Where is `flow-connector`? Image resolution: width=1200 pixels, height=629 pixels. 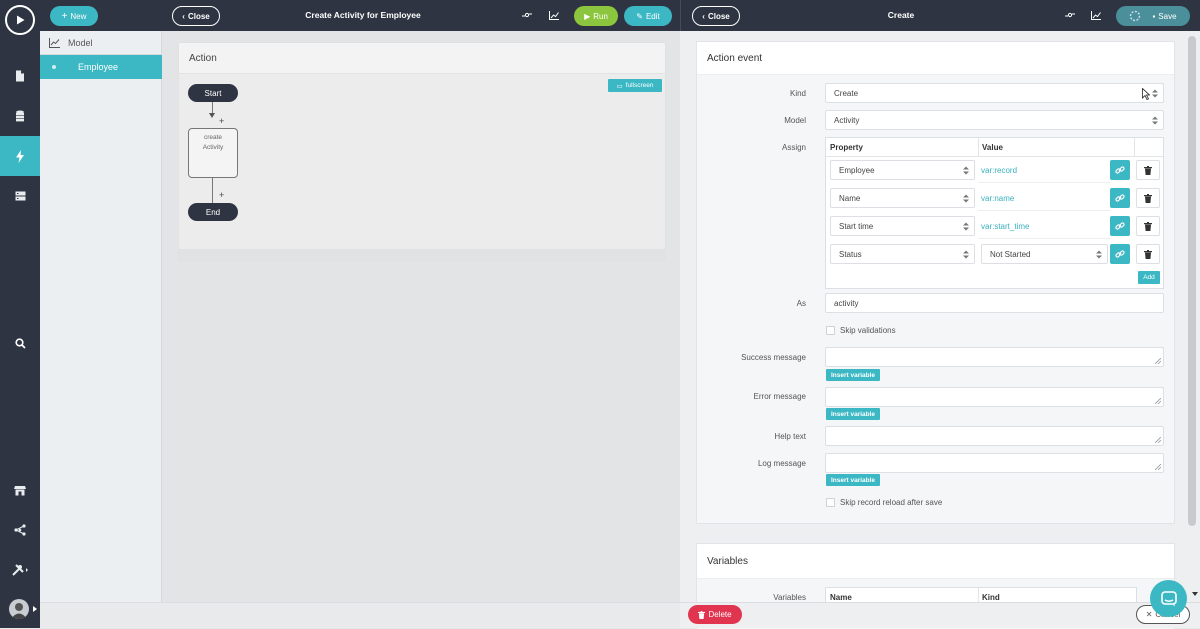
flow-connector is located at coordinates (212, 190).